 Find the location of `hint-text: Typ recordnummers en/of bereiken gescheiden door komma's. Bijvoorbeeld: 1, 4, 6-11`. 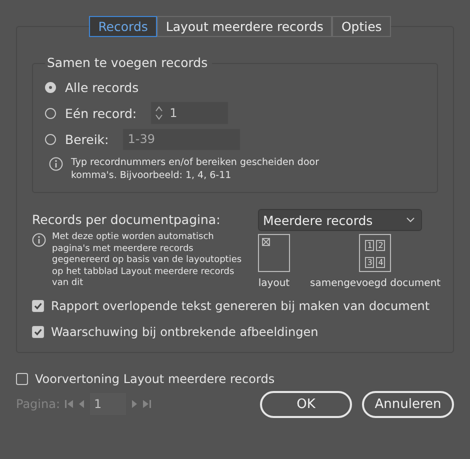

hint-text: Typ recordnummers en/of bereiken gescheiden door komma's. Bijvoorbeeld: 1, 4, 6-11 is located at coordinates (195, 169).